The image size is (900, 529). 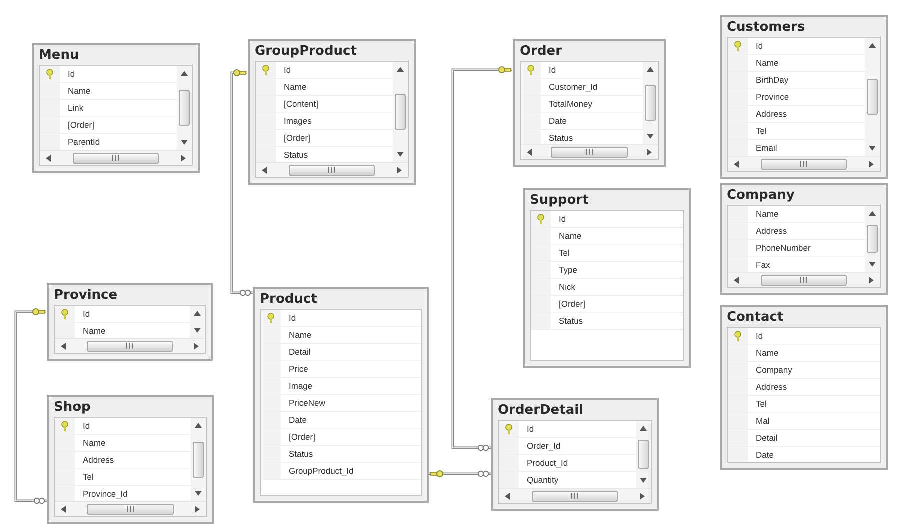 I want to click on column-name: Status, so click(x=295, y=155).